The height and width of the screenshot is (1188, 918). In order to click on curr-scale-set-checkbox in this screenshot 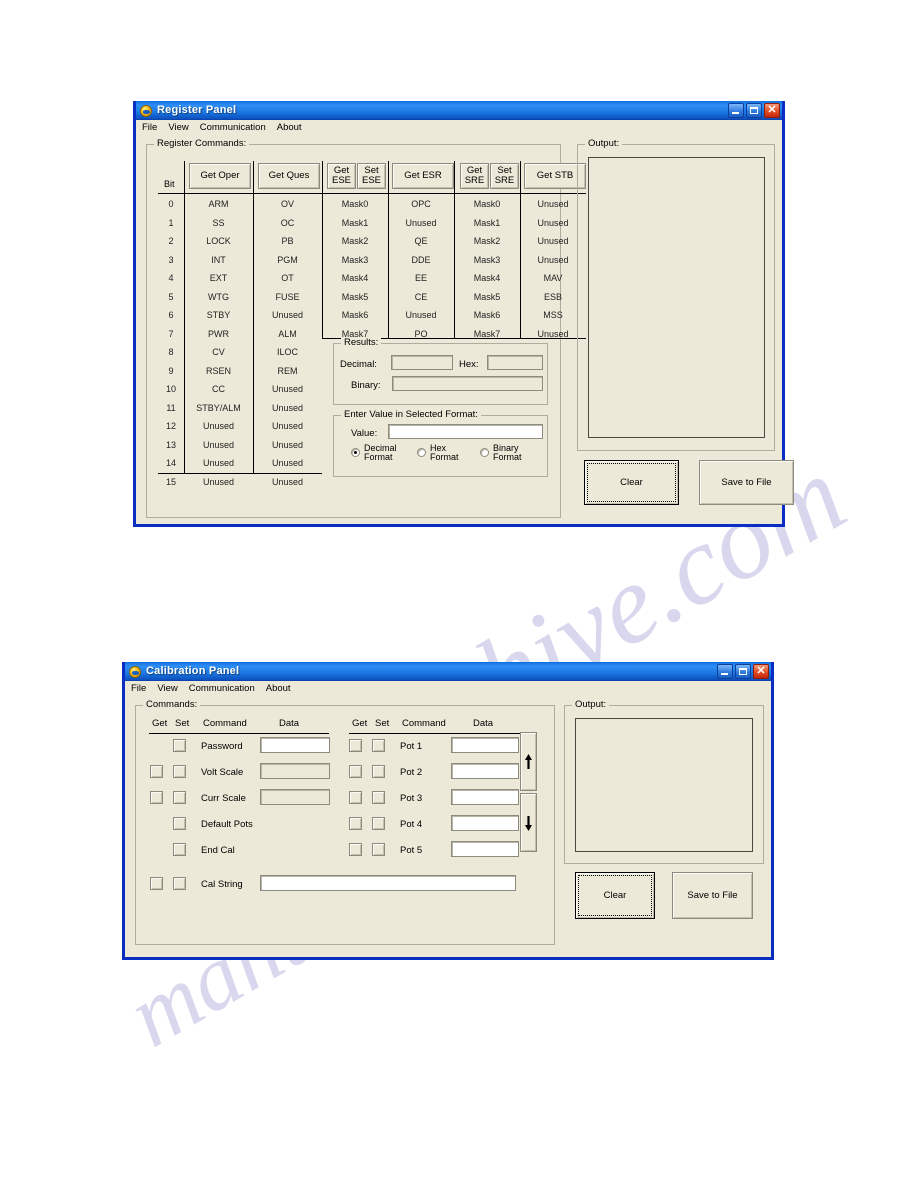, I will do `click(179, 797)`.